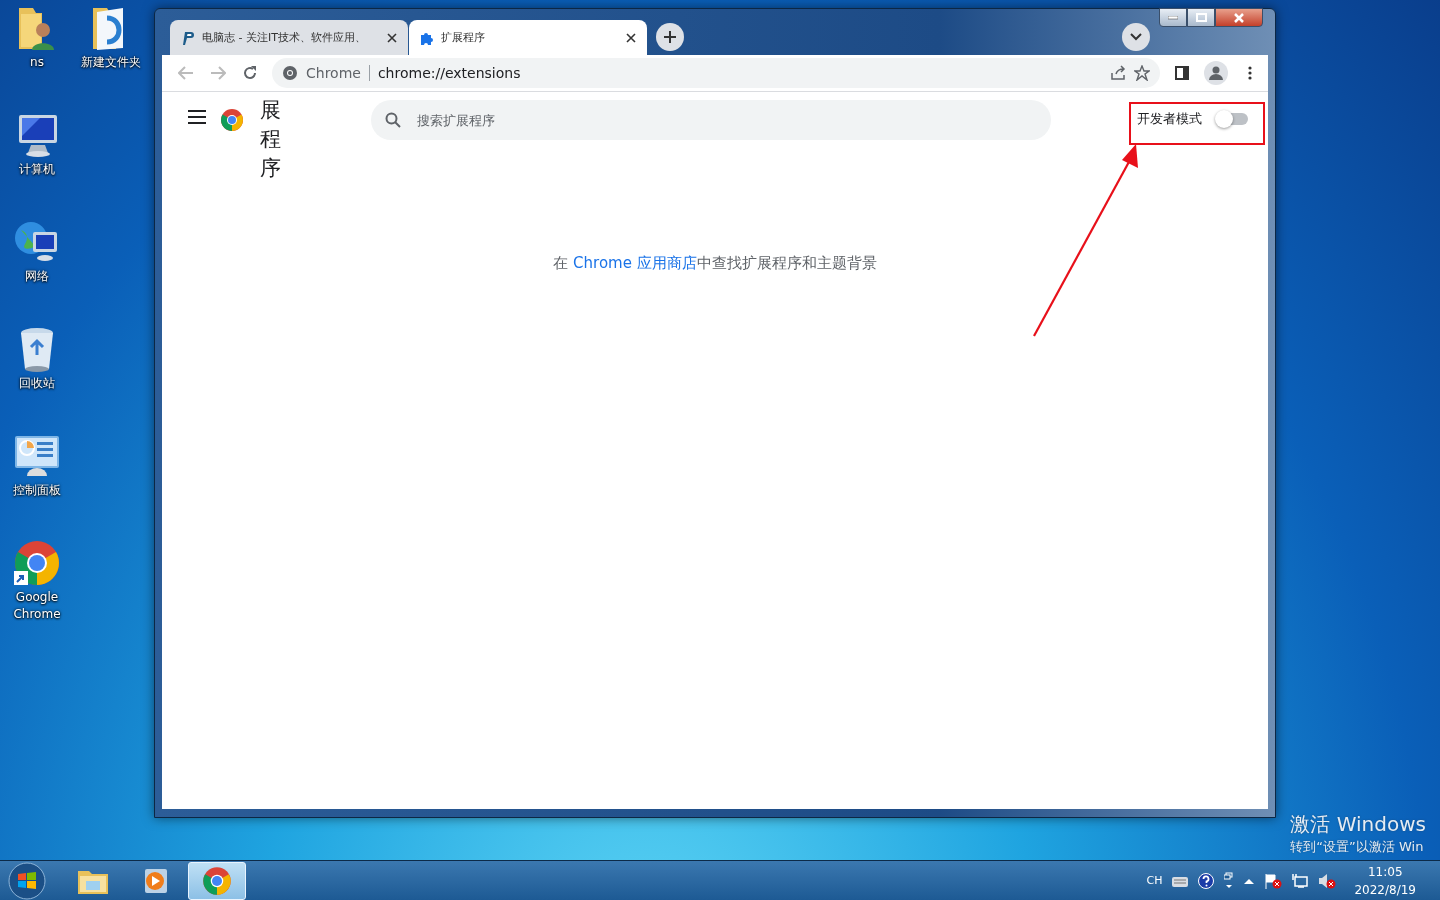 The image size is (1440, 900). What do you see at coordinates (1216, 73) in the screenshot?
I see `profile-avatar-icon` at bounding box center [1216, 73].